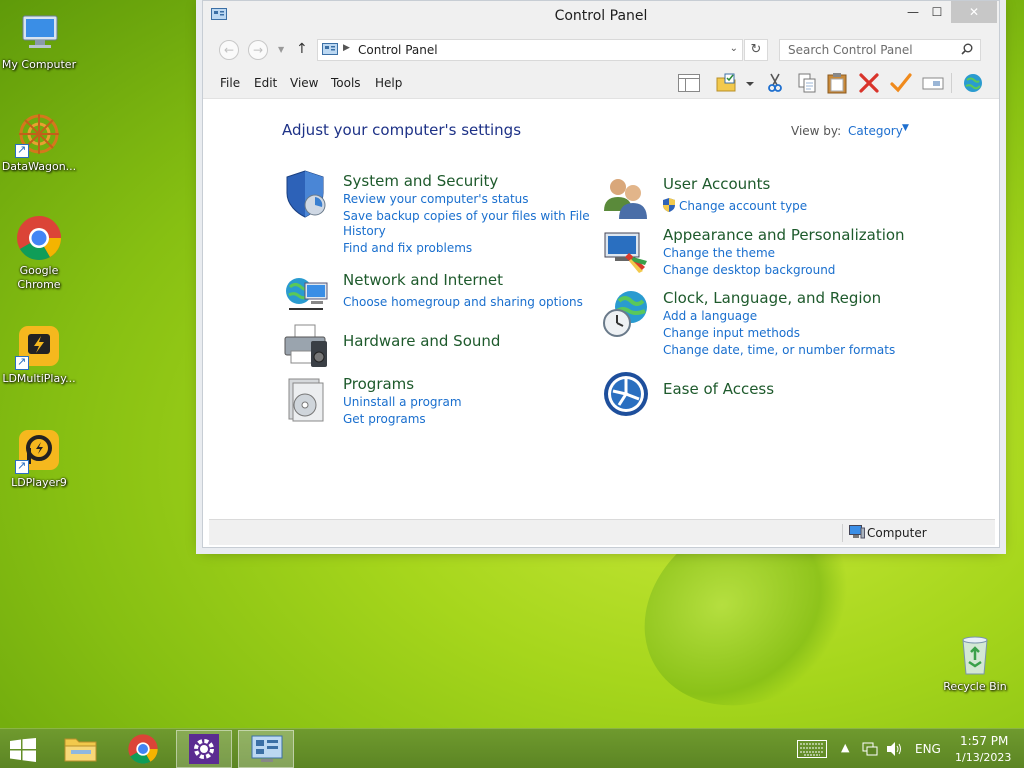  What do you see at coordinates (265, 83) in the screenshot?
I see `menu-edit: Edit` at bounding box center [265, 83].